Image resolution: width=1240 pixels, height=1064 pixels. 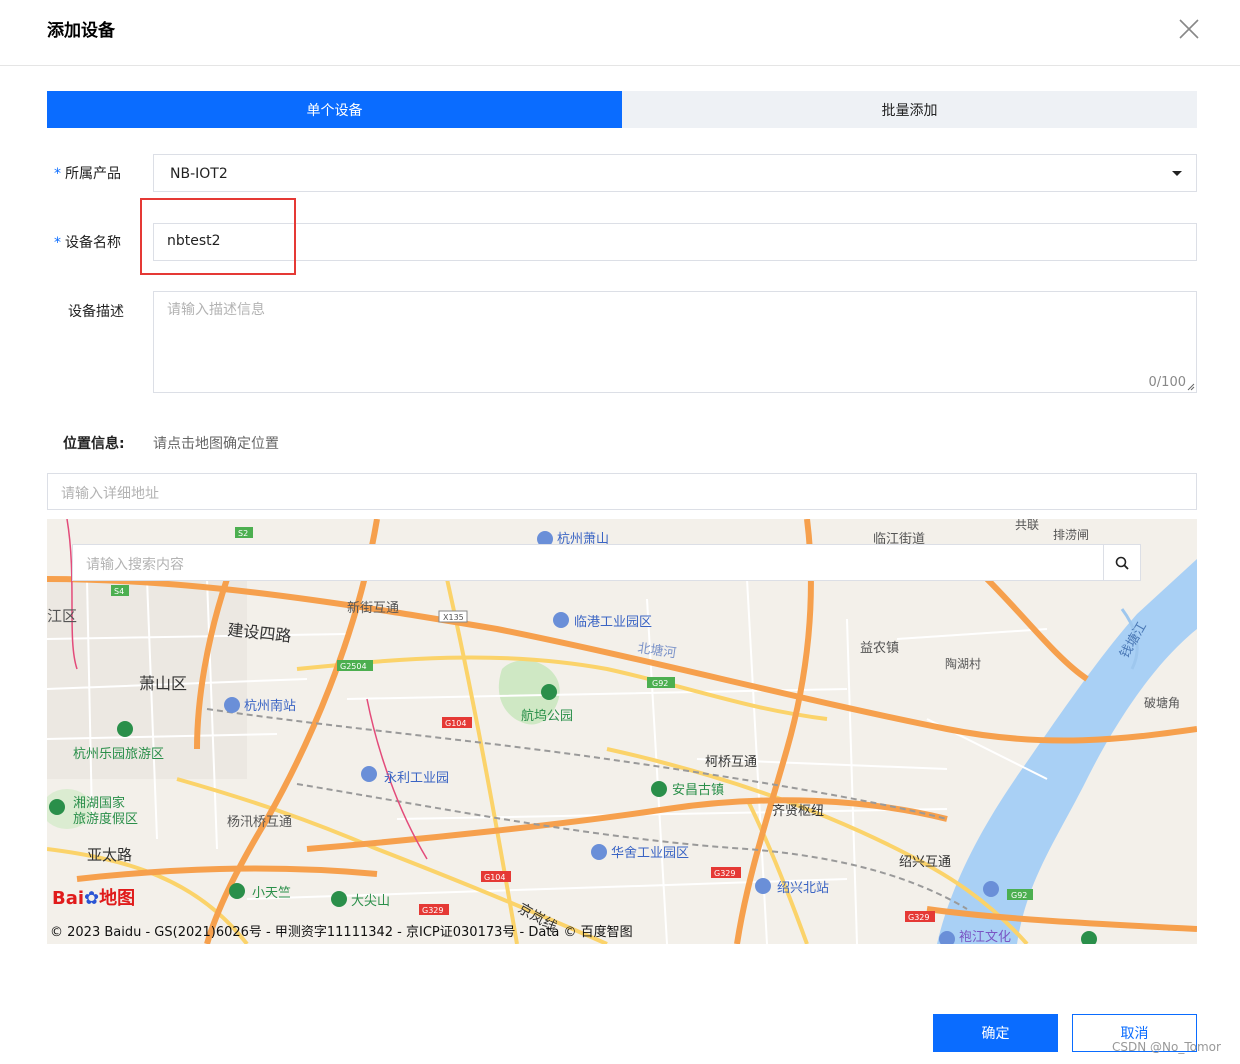 I want to click on svg-text: 小天竺, so click(x=271, y=893).